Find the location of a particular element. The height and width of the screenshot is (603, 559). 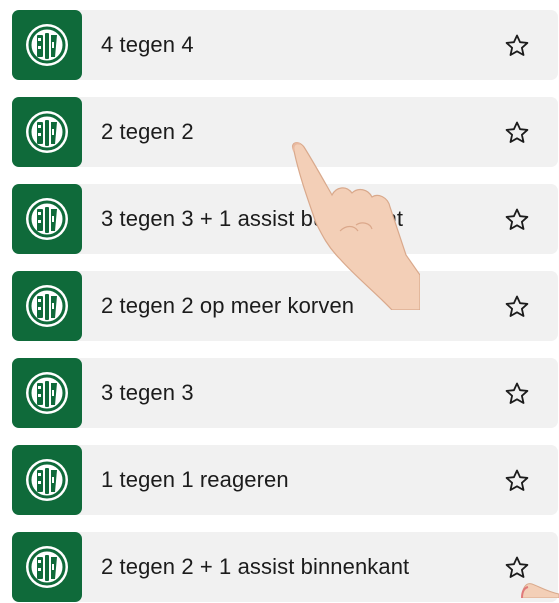

exercise-title: 2 tegen 2 + 1 assist binnenkant is located at coordinates (255, 566).